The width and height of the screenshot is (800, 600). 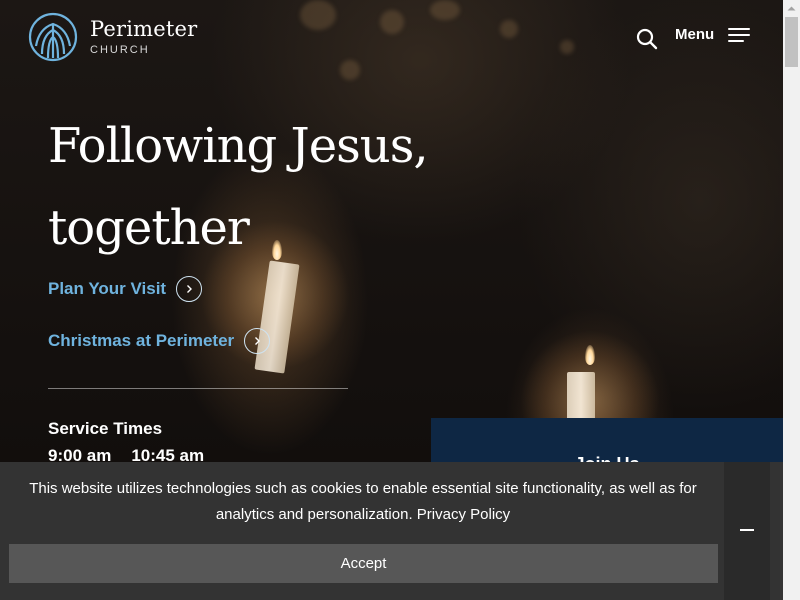 I want to click on christmas-at-perimeter-label: Christmas at Perimeter, so click(x=141, y=340).